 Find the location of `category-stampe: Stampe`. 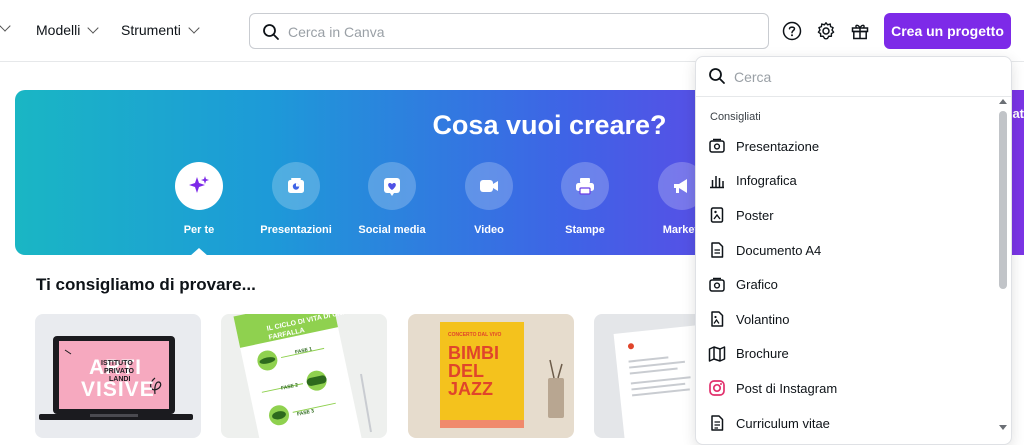

category-stampe: Stampe is located at coordinates (585, 199).